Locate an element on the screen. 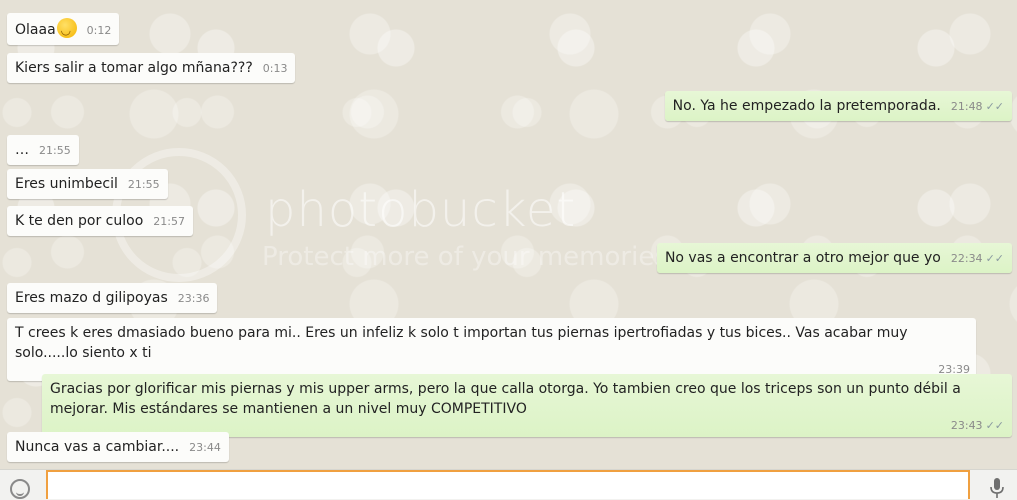  message-incoming: Kiers salir a tomar algo mñana??? 0:13 is located at coordinates (151, 68).